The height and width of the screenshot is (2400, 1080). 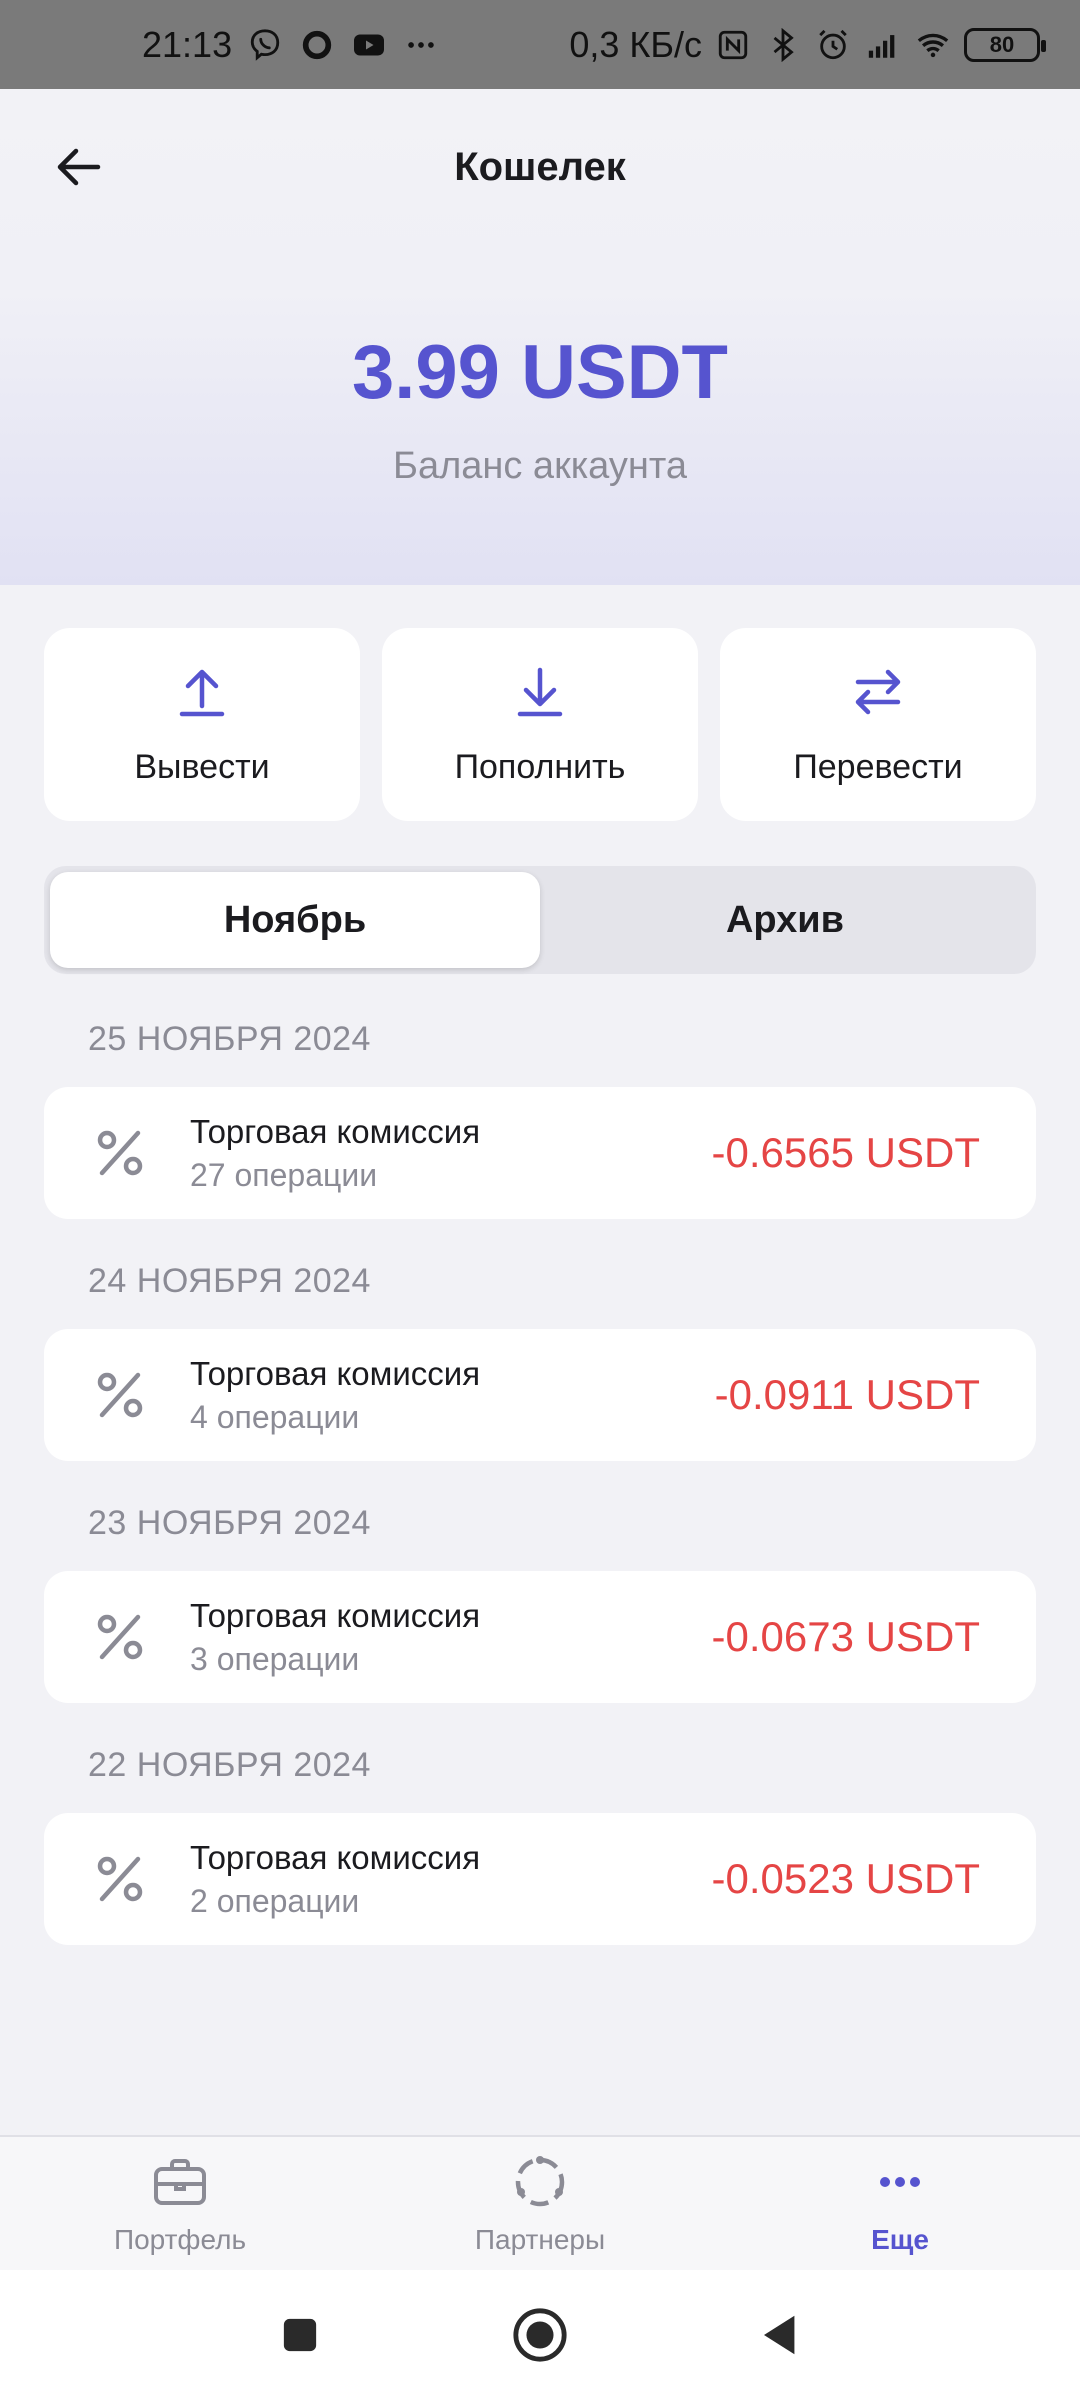 What do you see at coordinates (845, 1152) in the screenshot?
I see `transaction-amount: -0.6565 USDT` at bounding box center [845, 1152].